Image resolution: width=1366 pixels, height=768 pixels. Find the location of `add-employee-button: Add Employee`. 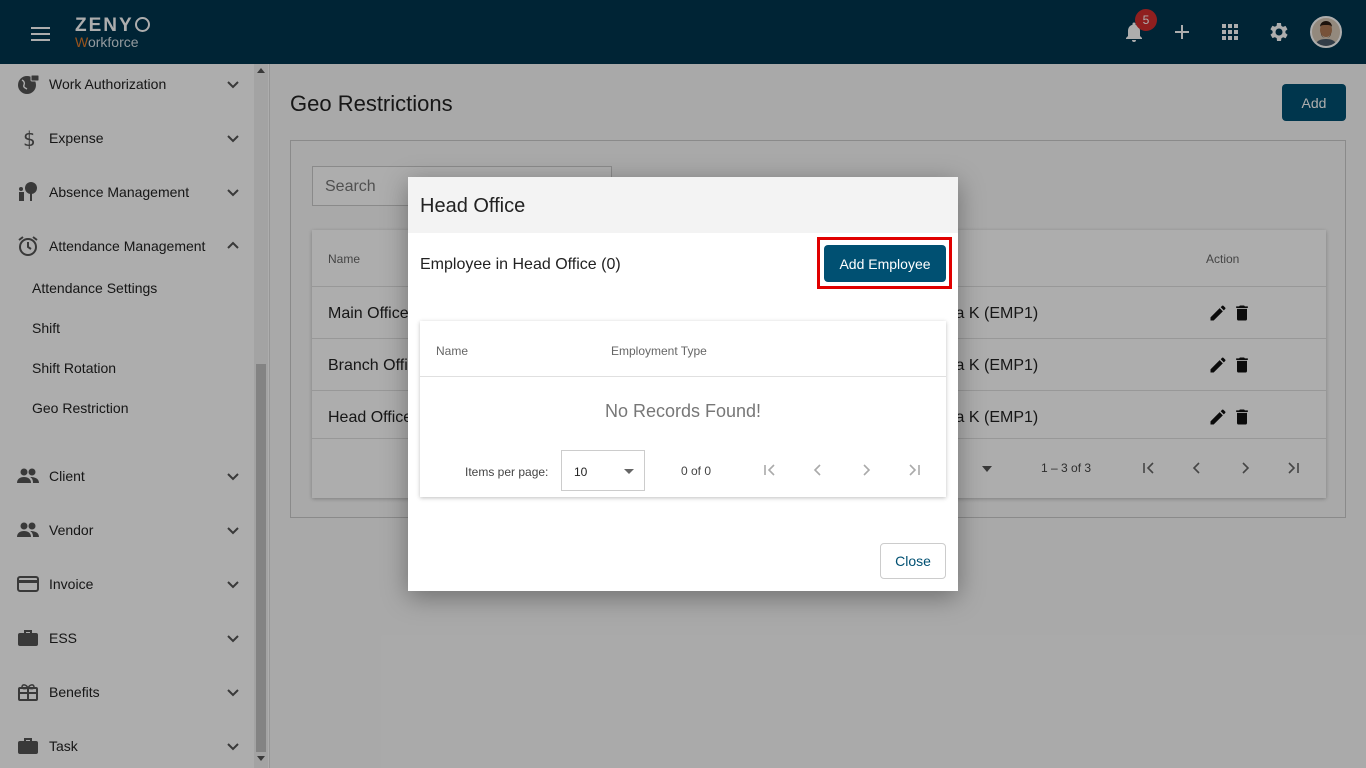

add-employee-button: Add Employee is located at coordinates (885, 263).